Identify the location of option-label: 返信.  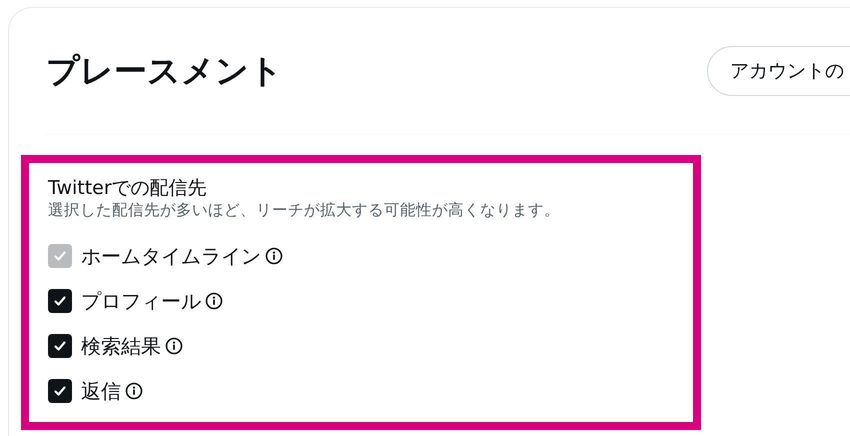
(101, 392).